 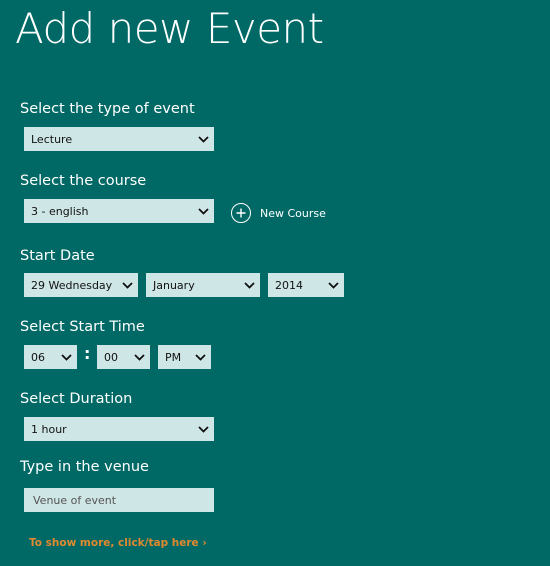 I want to click on start-month-value: January, so click(x=174, y=285).